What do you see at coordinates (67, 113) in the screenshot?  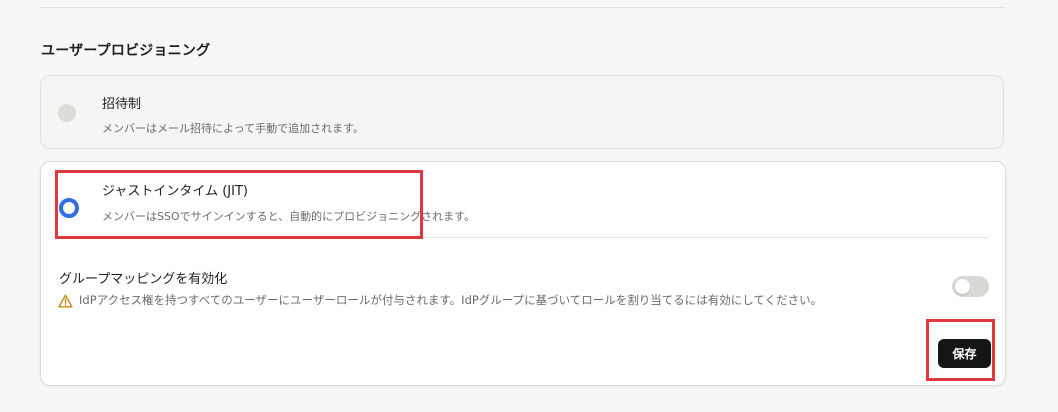 I see `radio-button-invite` at bounding box center [67, 113].